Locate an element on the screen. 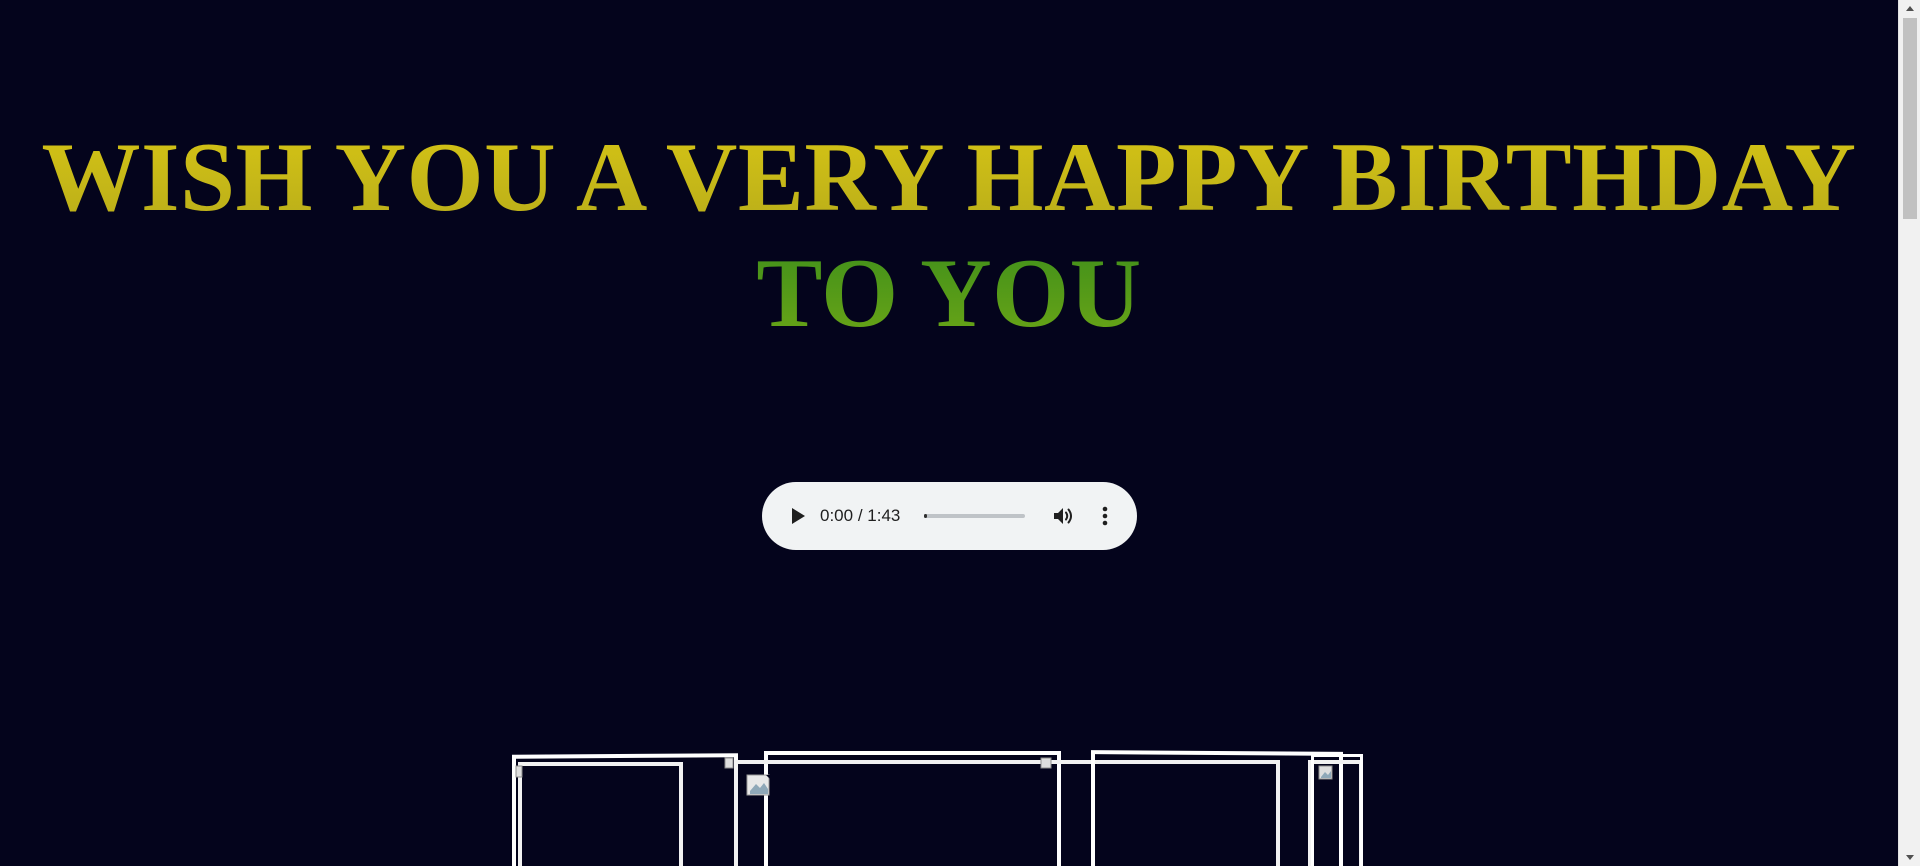 The width and height of the screenshot is (1920, 866). audio-player: 0:00 / 1:43 is located at coordinates (949, 516).